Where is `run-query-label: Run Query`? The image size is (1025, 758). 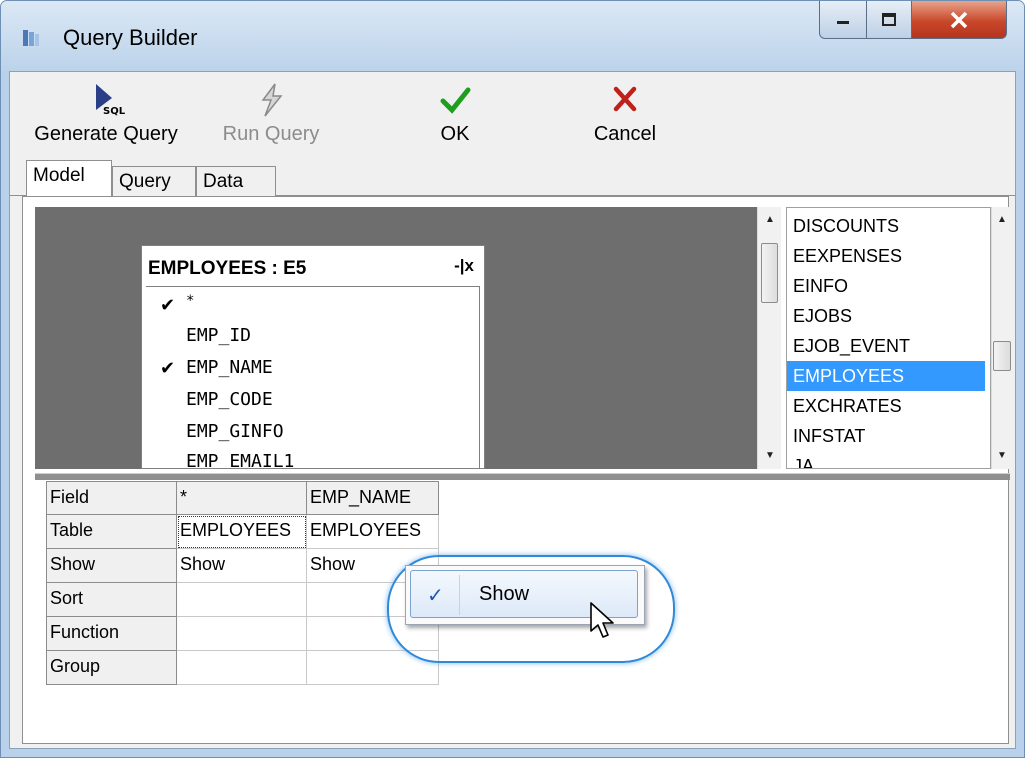
run-query-label: Run Query is located at coordinates (271, 134).